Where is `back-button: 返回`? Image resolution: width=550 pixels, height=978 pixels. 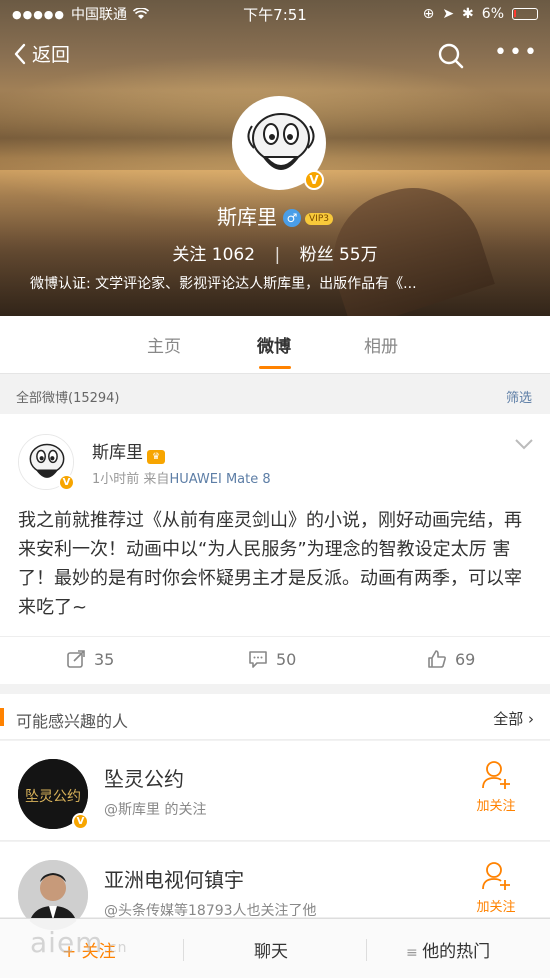
back-button: 返回 is located at coordinates (42, 53).